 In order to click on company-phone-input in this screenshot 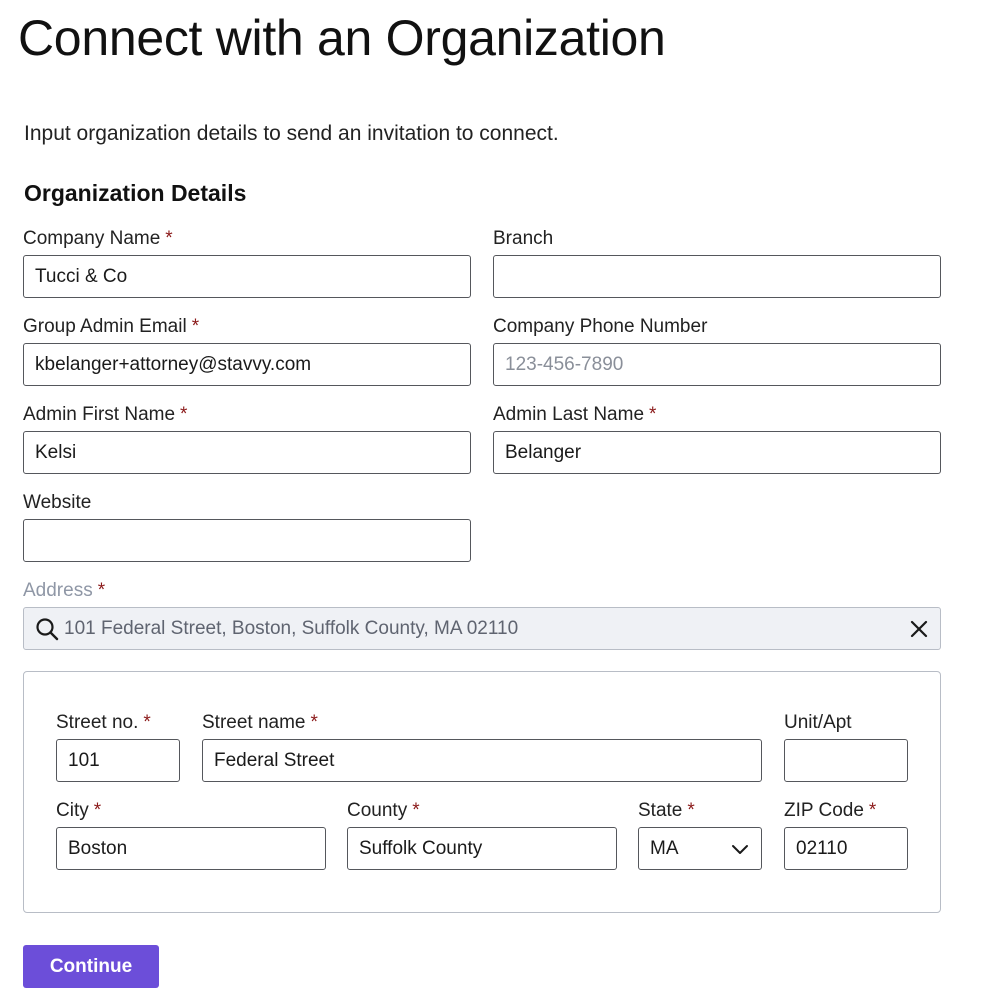, I will do `click(717, 364)`.